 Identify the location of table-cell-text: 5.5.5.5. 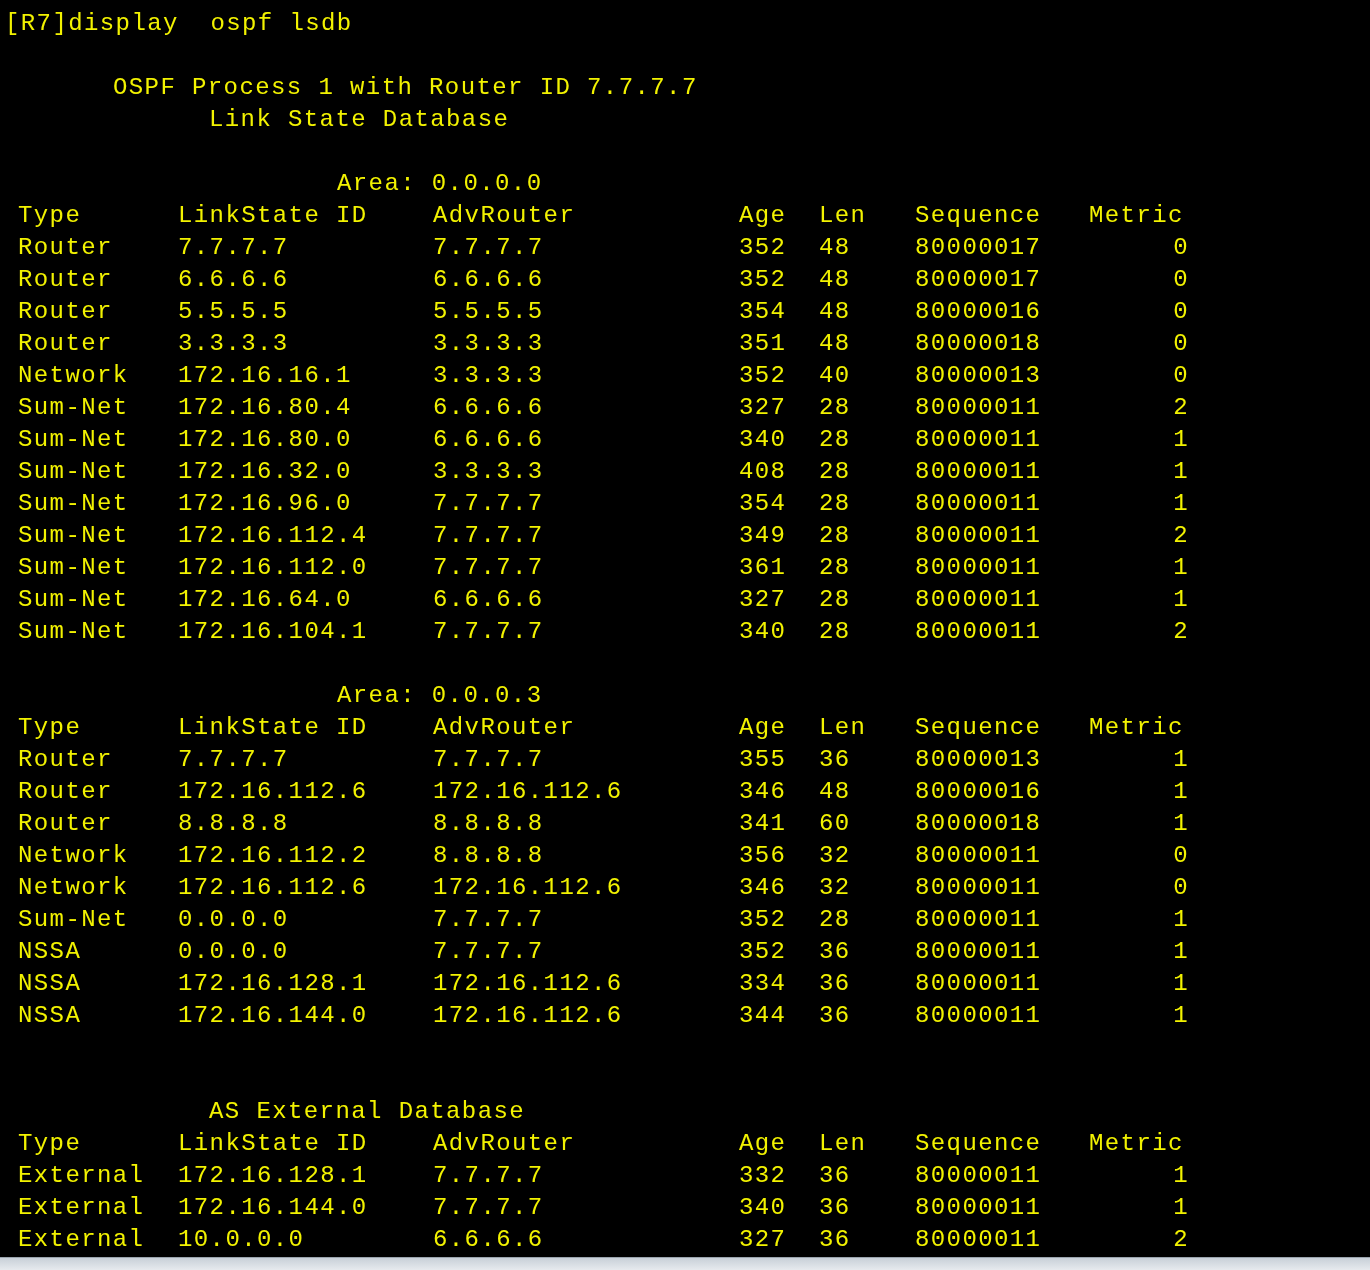
(488, 312).